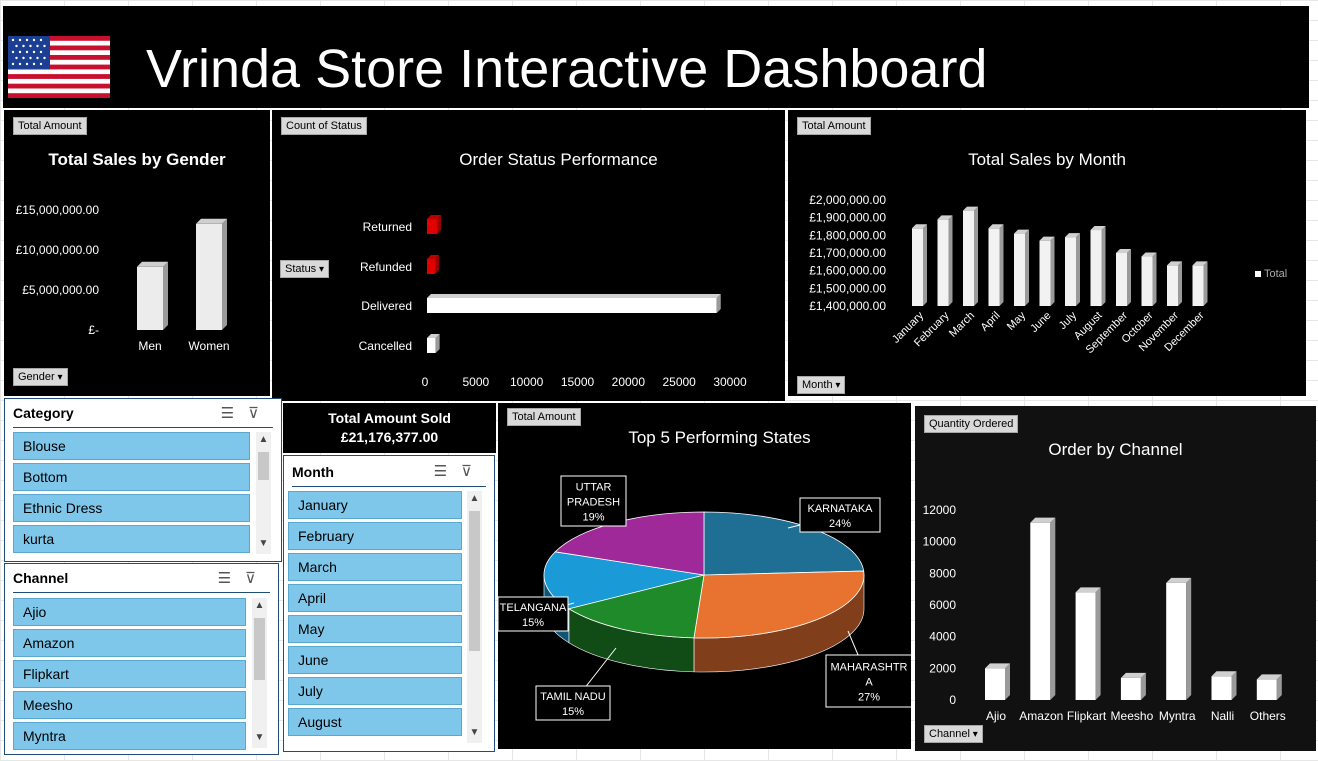  Describe the element at coordinates (129, 736) in the screenshot. I see `slicer-item-myntra: Myntra` at that location.